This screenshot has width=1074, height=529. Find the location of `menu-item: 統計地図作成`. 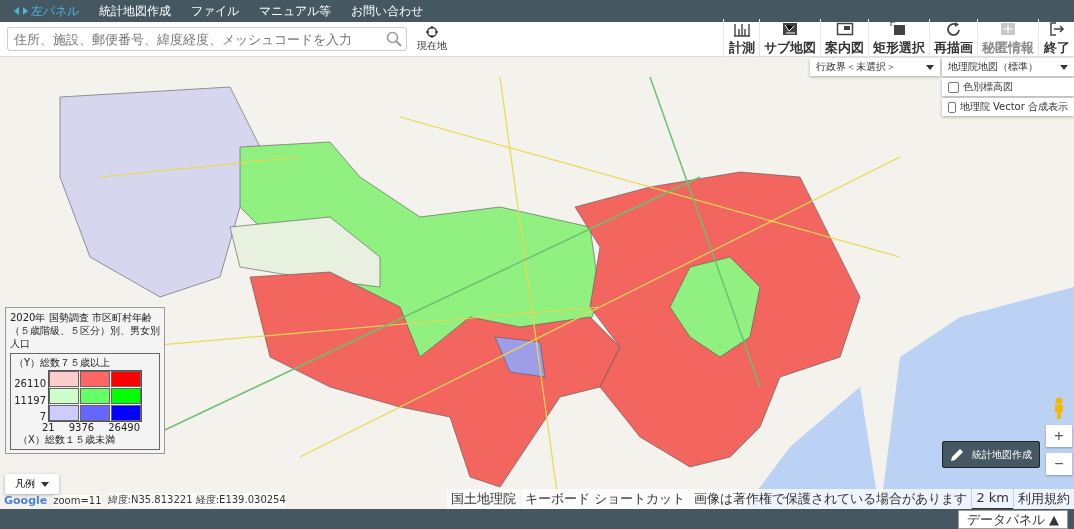

menu-item: 統計地図作成 is located at coordinates (135, 11).